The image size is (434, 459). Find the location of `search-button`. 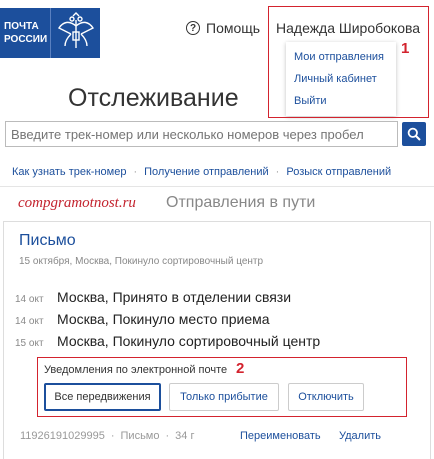

search-button is located at coordinates (414, 134).